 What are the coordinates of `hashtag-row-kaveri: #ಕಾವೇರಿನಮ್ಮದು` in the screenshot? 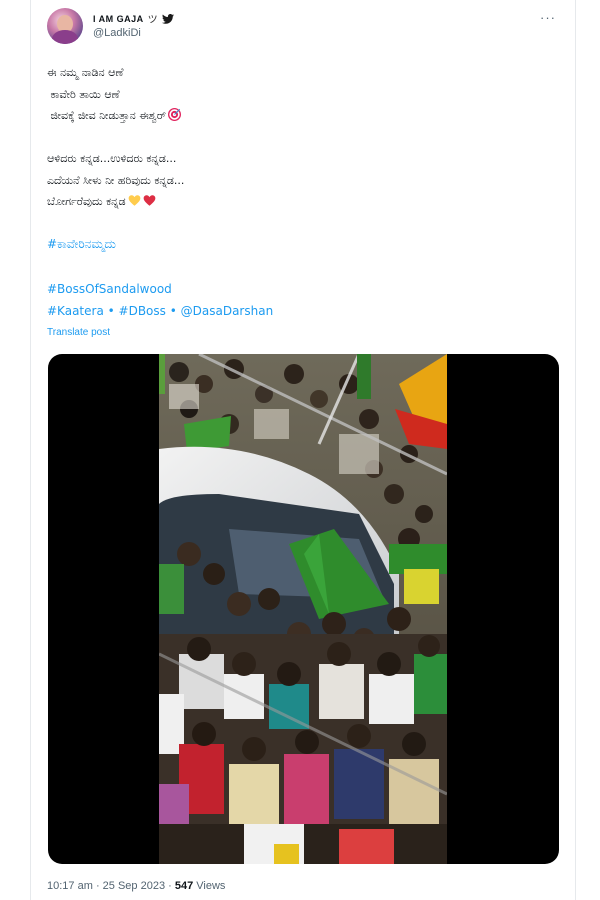 It's located at (302, 244).